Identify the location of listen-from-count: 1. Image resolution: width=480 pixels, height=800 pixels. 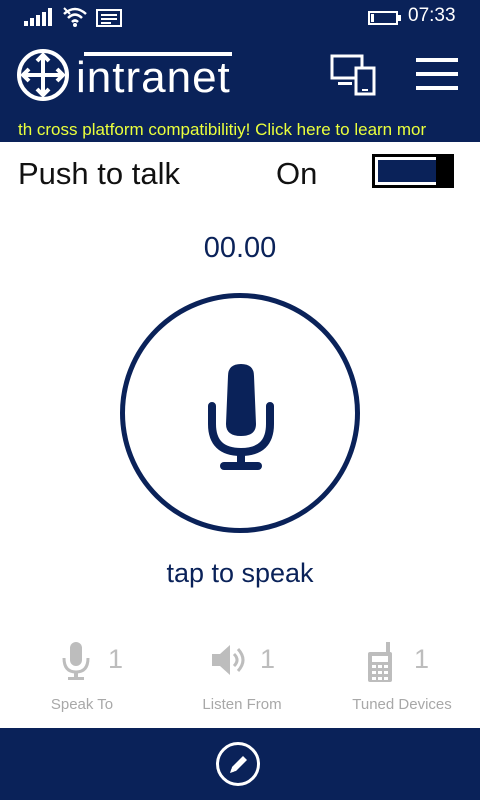
(268, 659).